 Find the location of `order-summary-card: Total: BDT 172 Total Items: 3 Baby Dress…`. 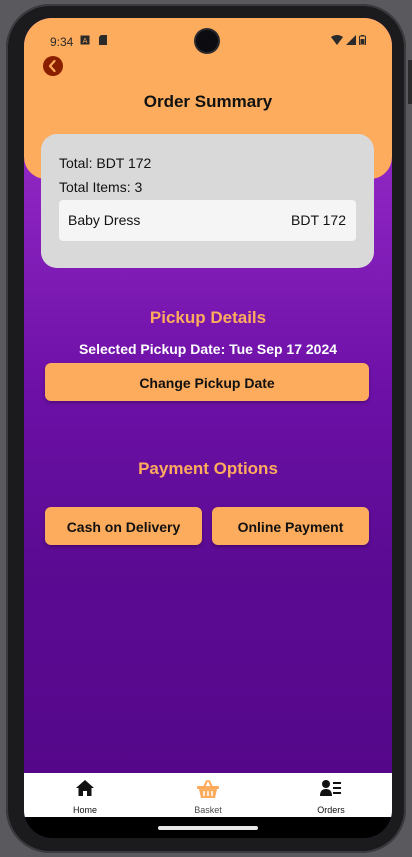

order-summary-card: Total: BDT 172 Total Items: 3 Baby Dress… is located at coordinates (207, 201).